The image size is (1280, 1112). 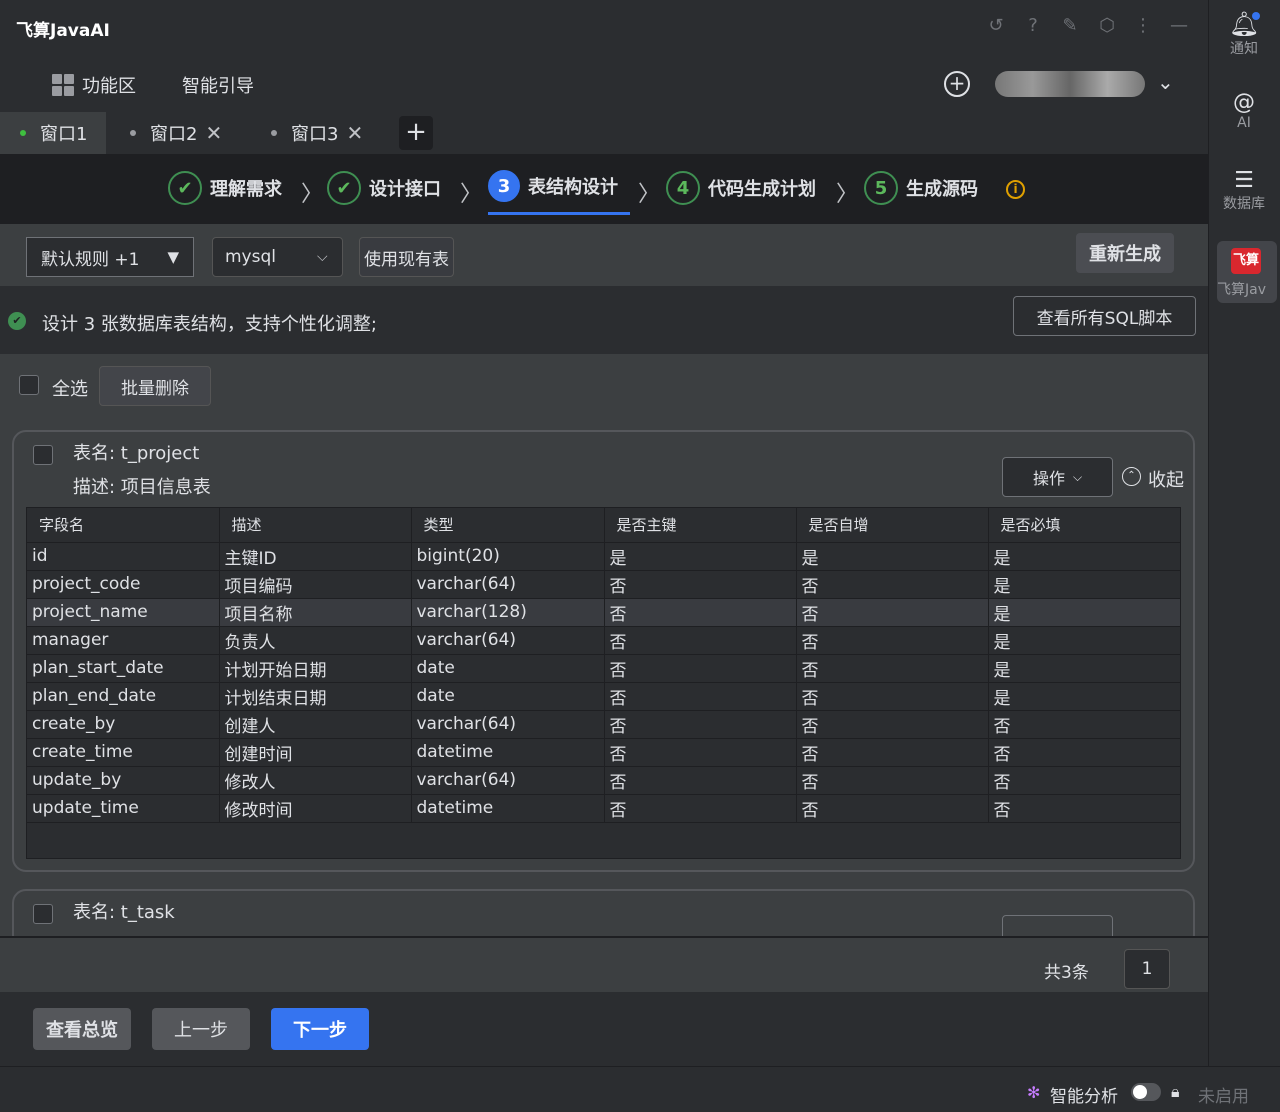 I want to click on table-row: update_by 修改人 varchar(64) 否否否, so click(x=604, y=780).